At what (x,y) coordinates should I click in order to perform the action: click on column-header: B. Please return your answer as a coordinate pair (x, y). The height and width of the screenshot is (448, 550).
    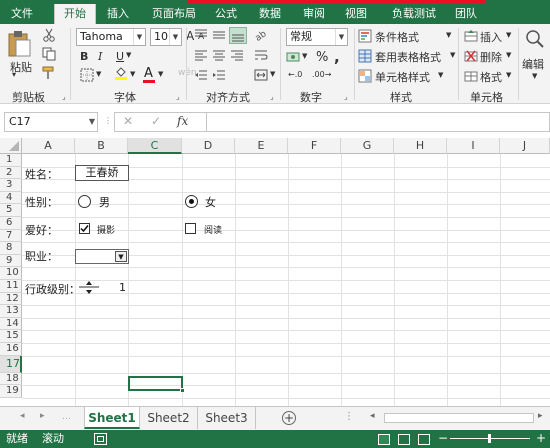
    Looking at the image, I should click on (101, 146).